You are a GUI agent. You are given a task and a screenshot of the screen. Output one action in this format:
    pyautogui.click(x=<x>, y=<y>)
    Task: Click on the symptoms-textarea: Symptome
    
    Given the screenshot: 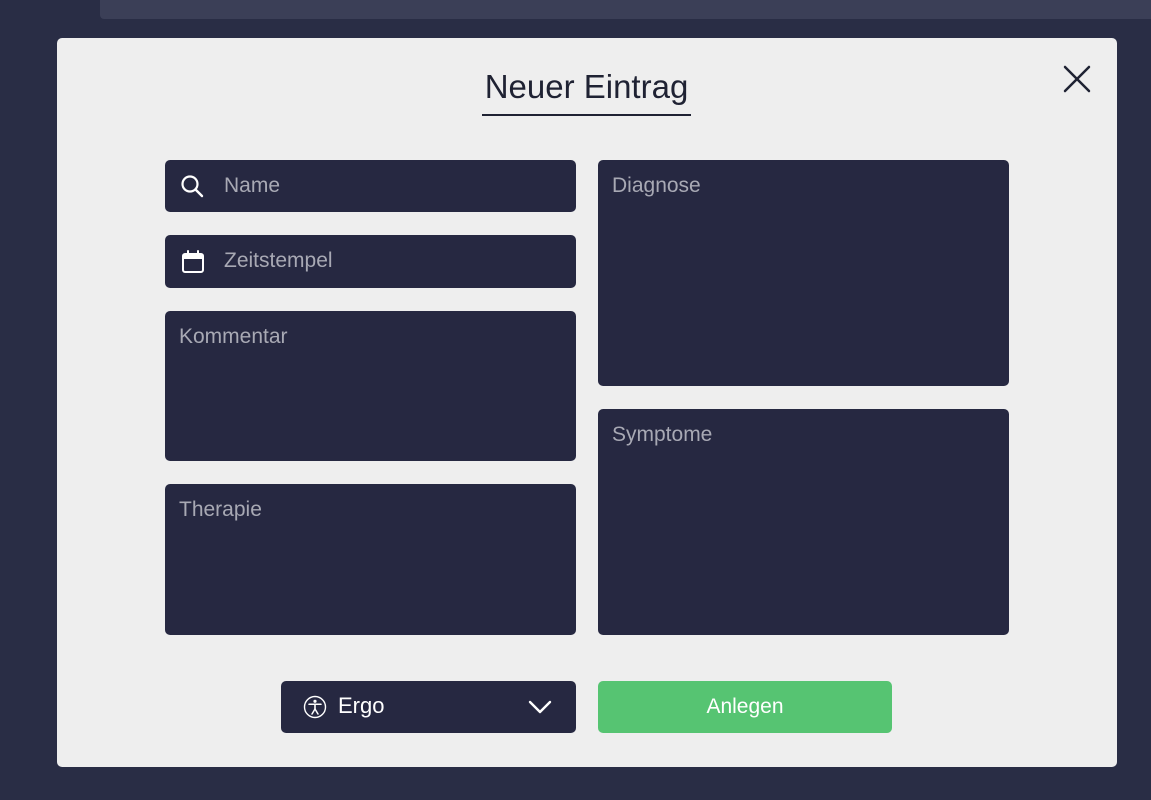 What is the action you would take?
    pyautogui.click(x=803, y=522)
    